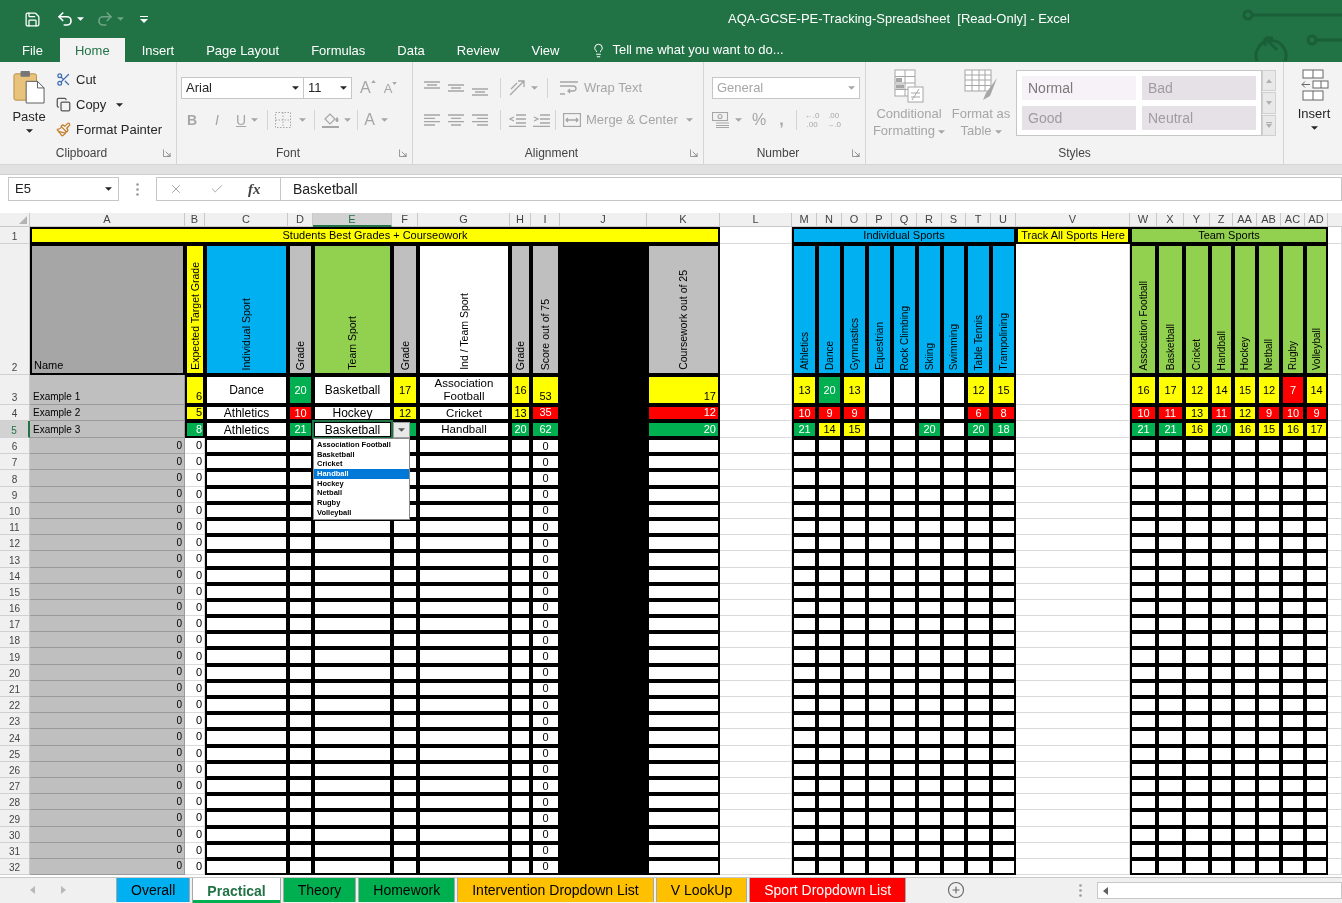  What do you see at coordinates (15, 721) in the screenshot?
I see `row-header: 23` at bounding box center [15, 721].